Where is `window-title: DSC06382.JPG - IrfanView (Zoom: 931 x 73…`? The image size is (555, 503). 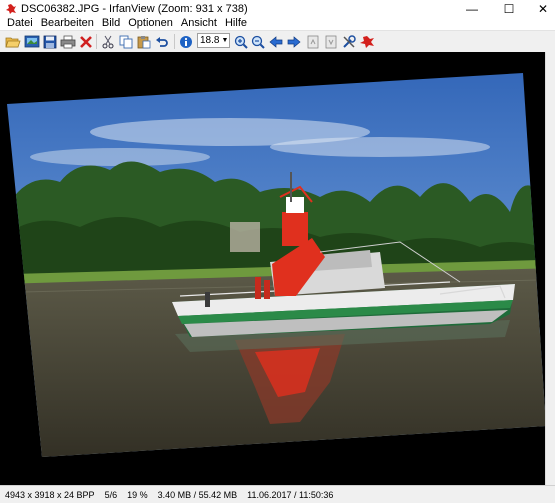 window-title: DSC06382.JPG - IrfanView (Zoom: 931 x 73… is located at coordinates (134, 8).